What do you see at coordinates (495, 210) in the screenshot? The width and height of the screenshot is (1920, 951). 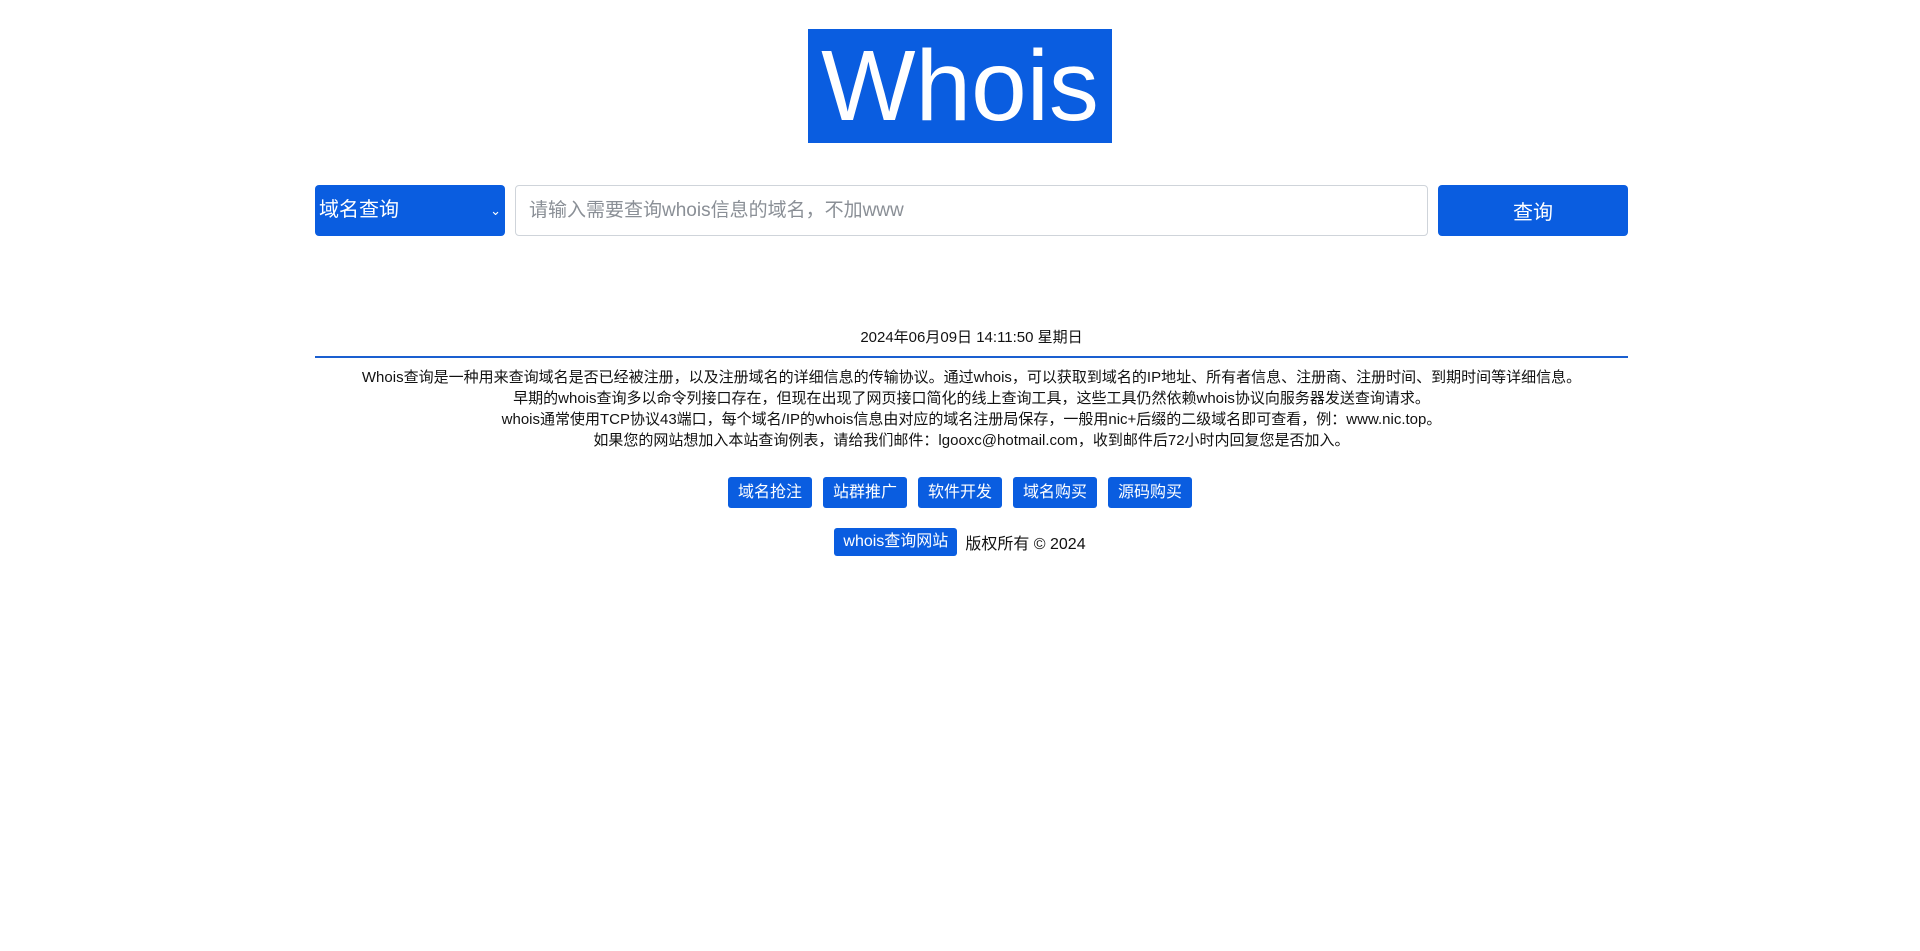 I see `chevron-down-icon: ⌄` at bounding box center [495, 210].